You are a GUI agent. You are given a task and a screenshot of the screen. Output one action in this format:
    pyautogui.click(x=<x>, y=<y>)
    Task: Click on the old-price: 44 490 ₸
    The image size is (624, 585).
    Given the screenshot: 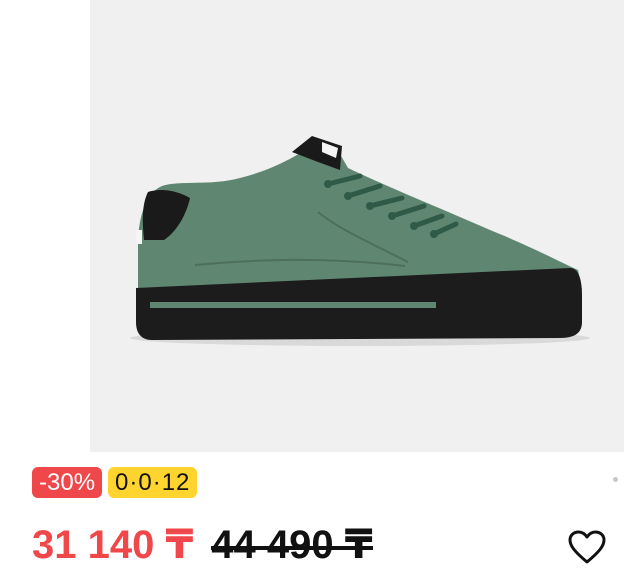 What is the action you would take?
    pyautogui.click(x=292, y=545)
    